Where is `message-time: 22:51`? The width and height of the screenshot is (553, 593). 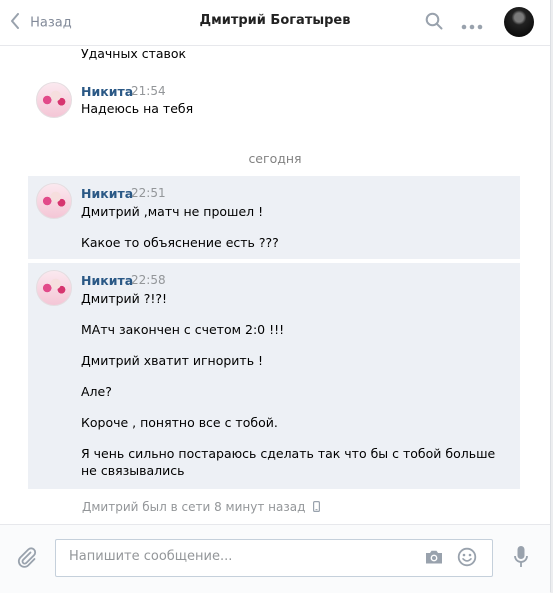
message-time: 22:51 is located at coordinates (148, 193).